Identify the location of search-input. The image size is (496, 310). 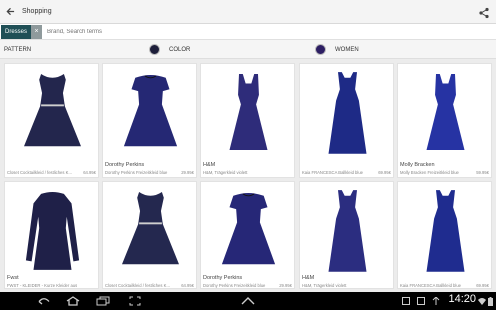
(197, 31).